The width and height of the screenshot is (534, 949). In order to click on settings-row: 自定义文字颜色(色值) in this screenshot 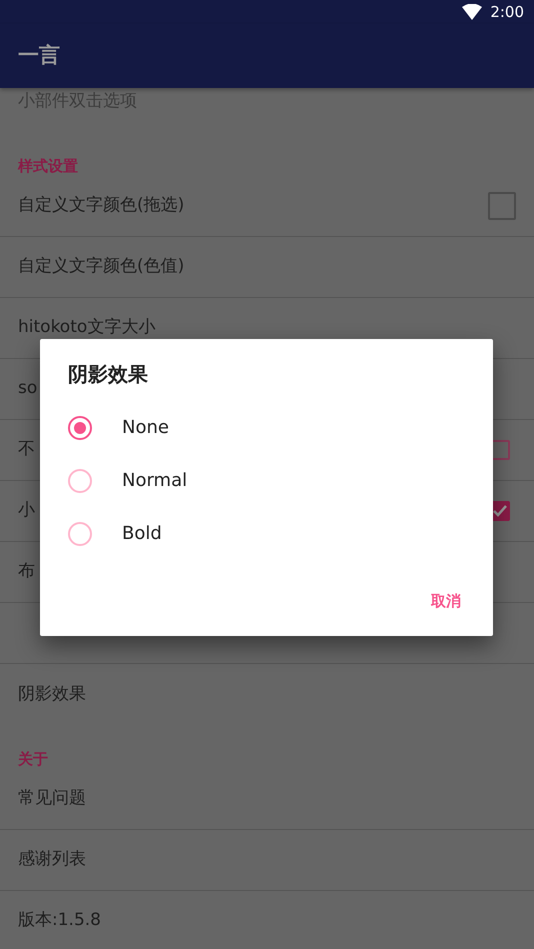, I will do `click(267, 267)`.